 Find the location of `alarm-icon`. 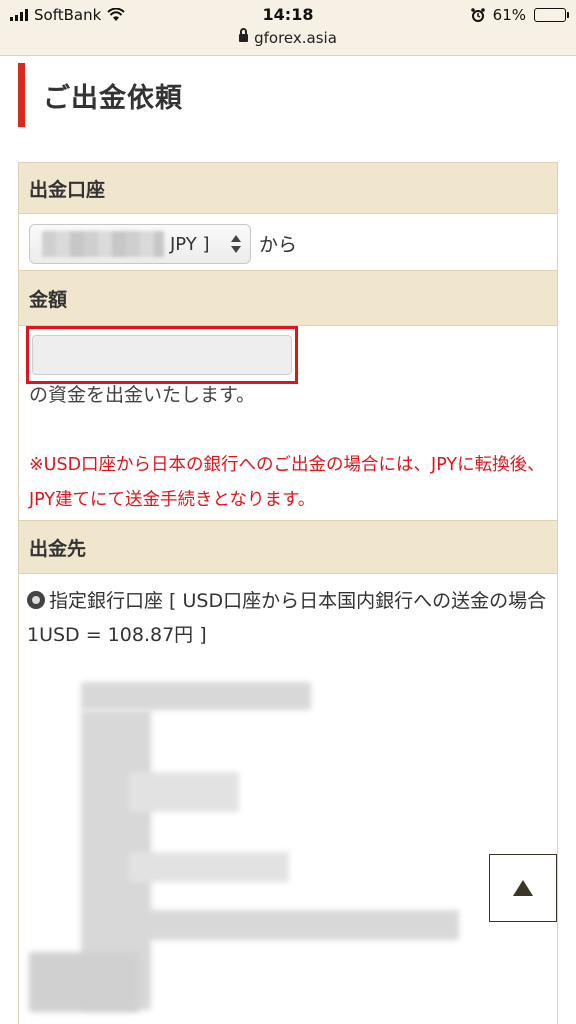

alarm-icon is located at coordinates (477, 15).